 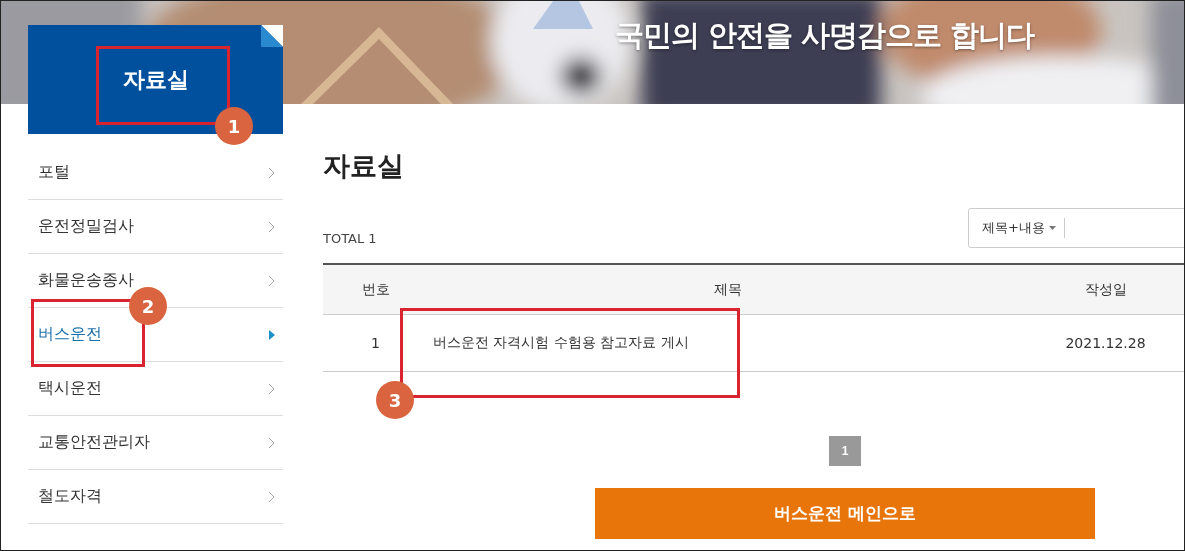 I want to click on folded-corner-icon, so click(x=272, y=36).